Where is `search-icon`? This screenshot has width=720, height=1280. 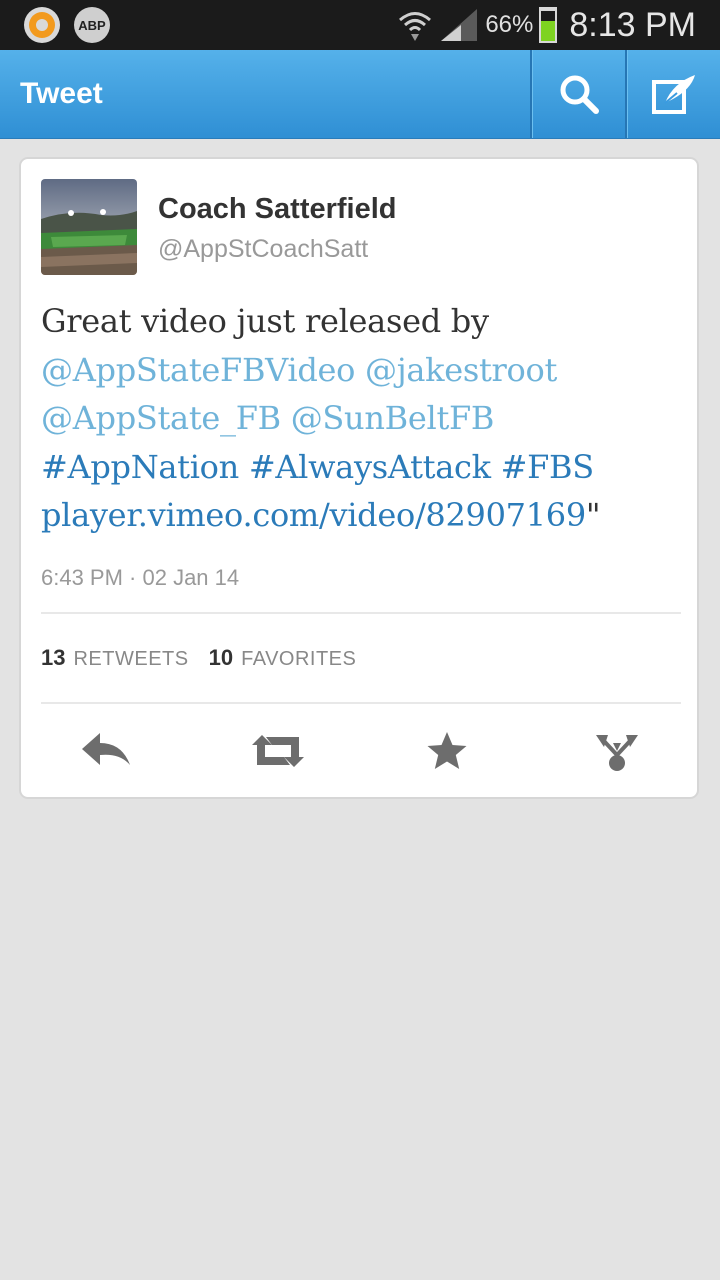
search-icon is located at coordinates (579, 94).